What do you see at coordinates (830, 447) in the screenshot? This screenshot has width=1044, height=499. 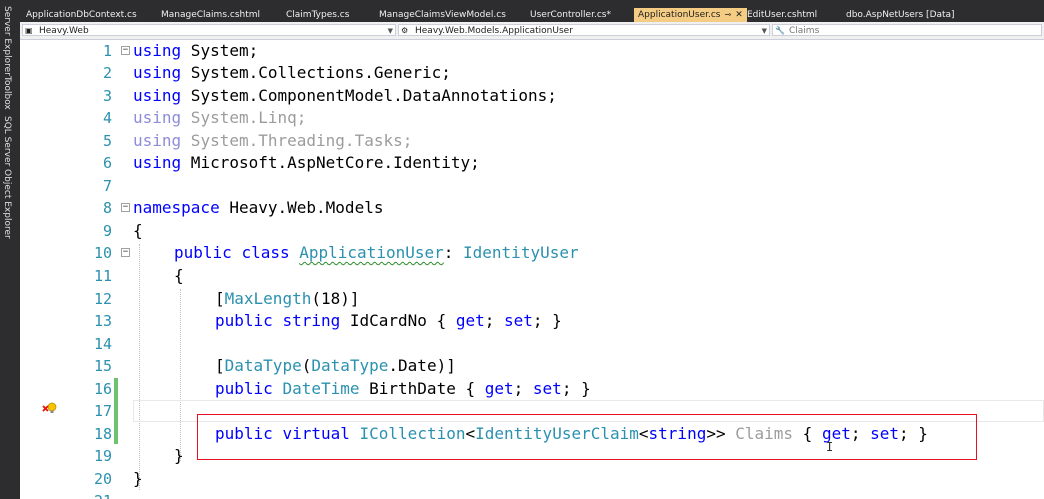 I see `text-cursor-icon: I` at bounding box center [830, 447].